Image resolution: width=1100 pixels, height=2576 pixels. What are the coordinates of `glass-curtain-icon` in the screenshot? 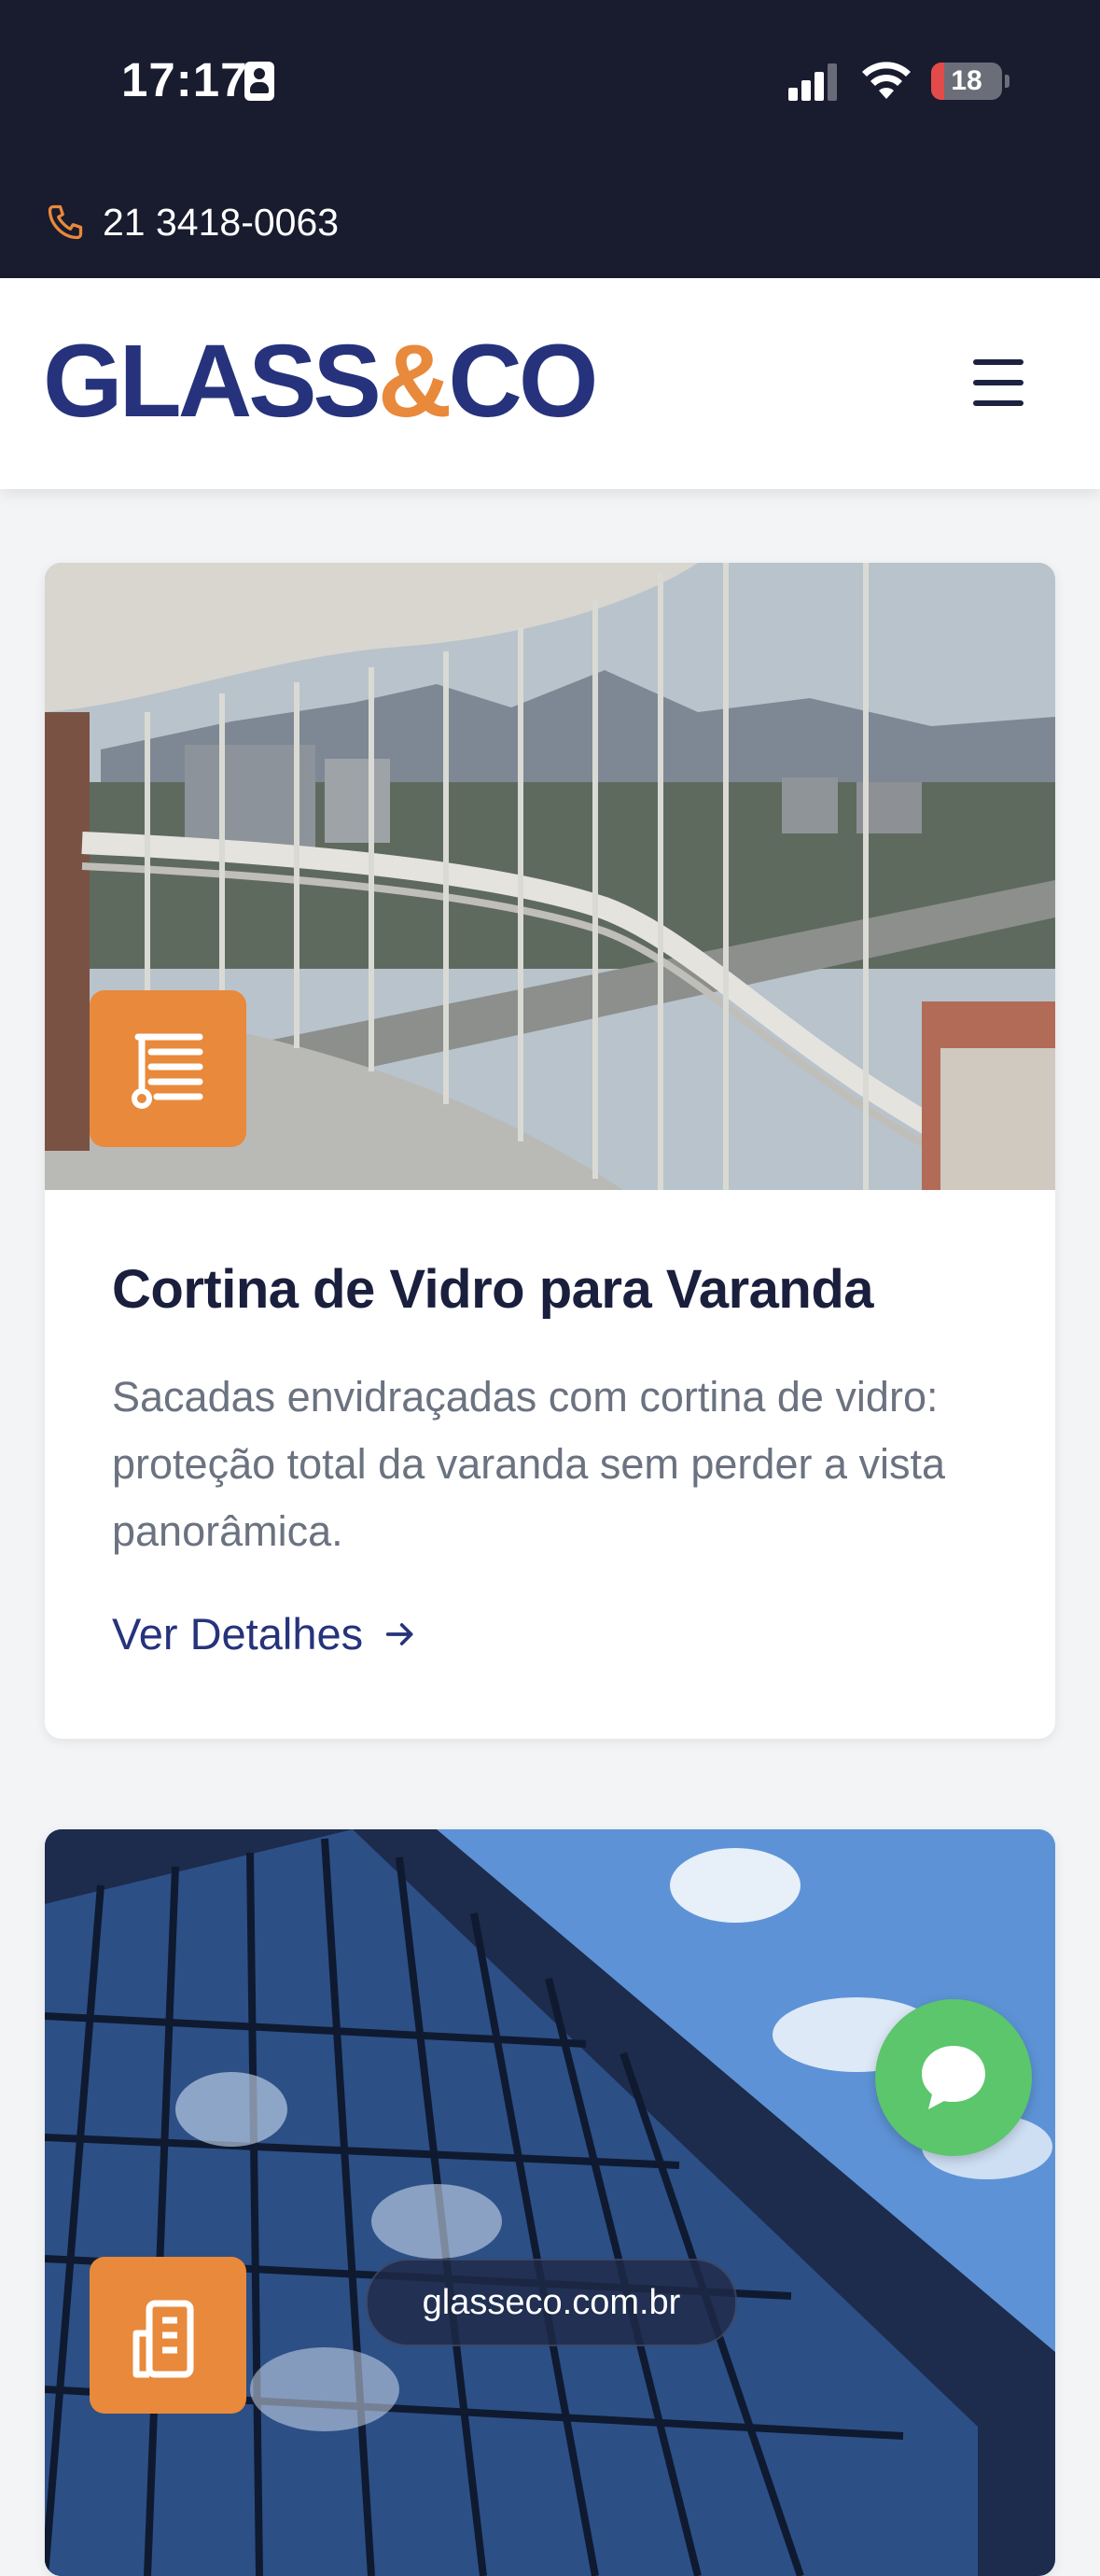 It's located at (168, 1068).